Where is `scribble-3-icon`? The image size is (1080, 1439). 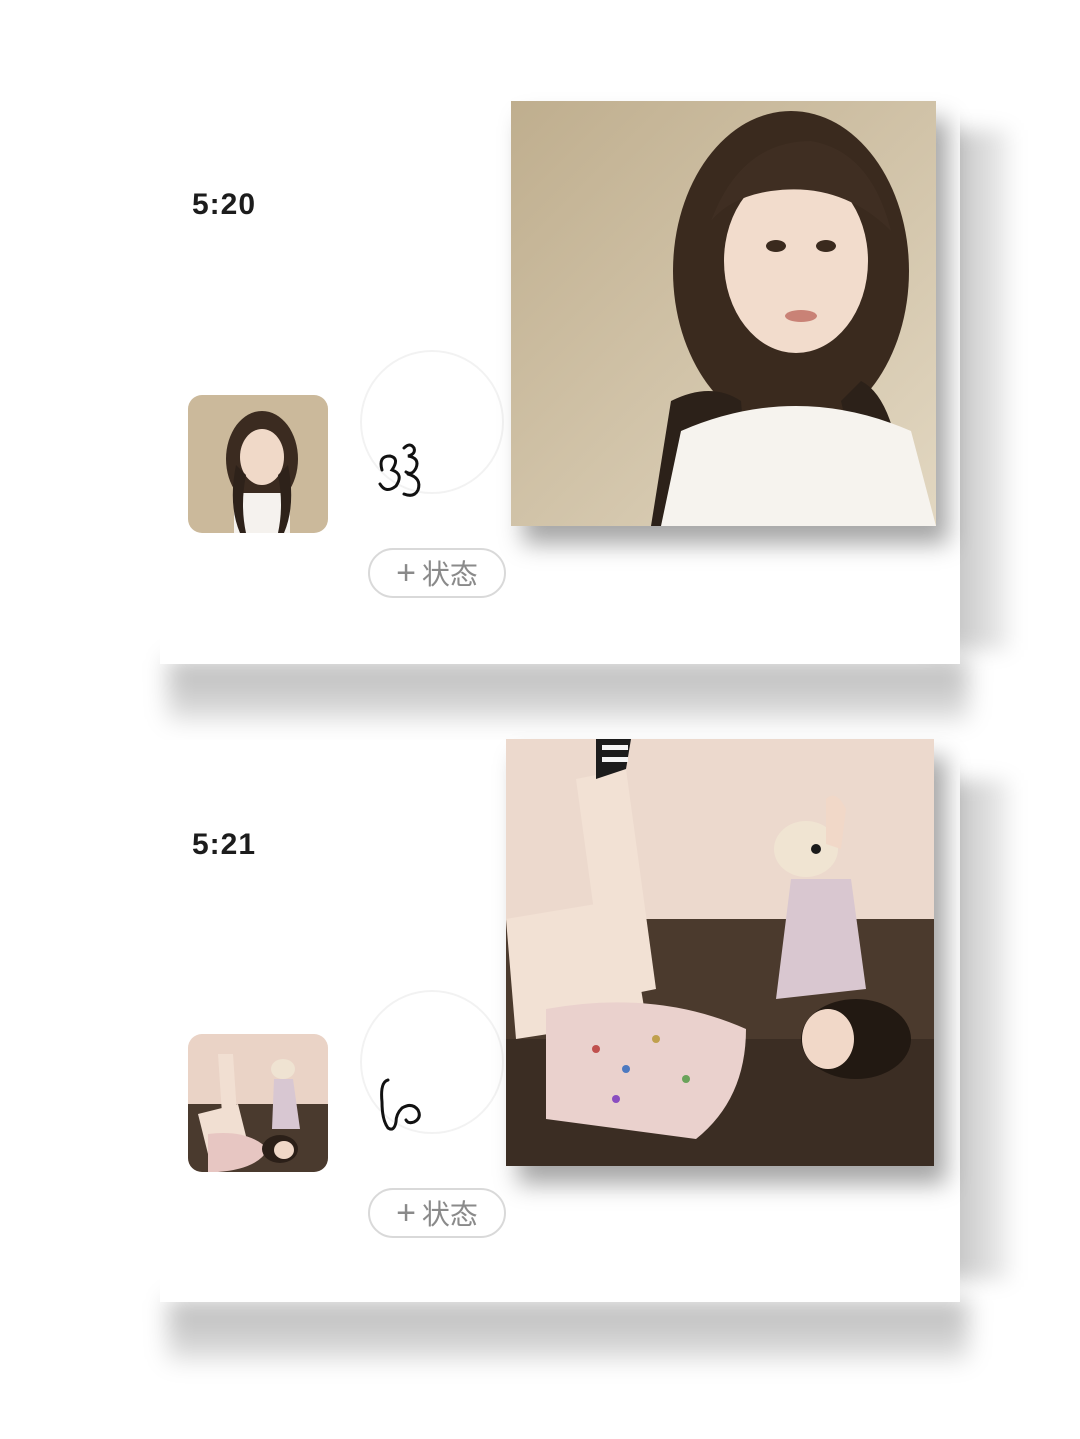
scribble-3-icon is located at coordinates (399, 470).